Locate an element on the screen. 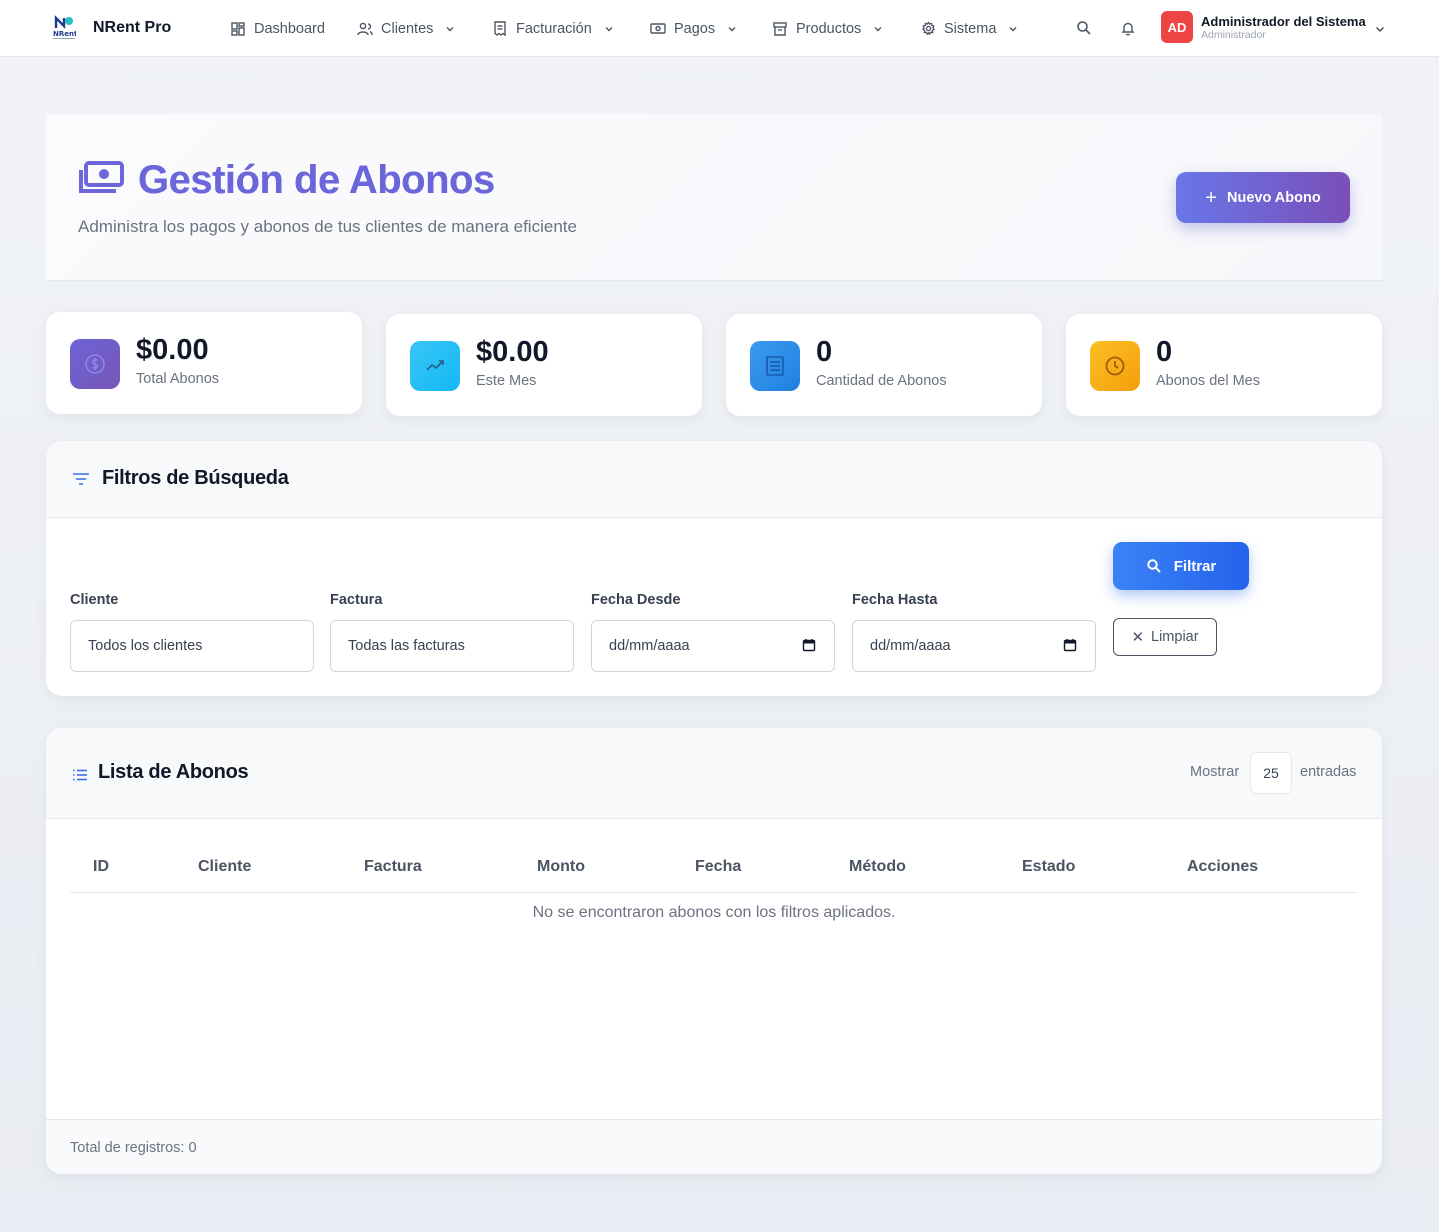 The width and height of the screenshot is (1439, 1232). client-filter-label: Cliente is located at coordinates (94, 600).